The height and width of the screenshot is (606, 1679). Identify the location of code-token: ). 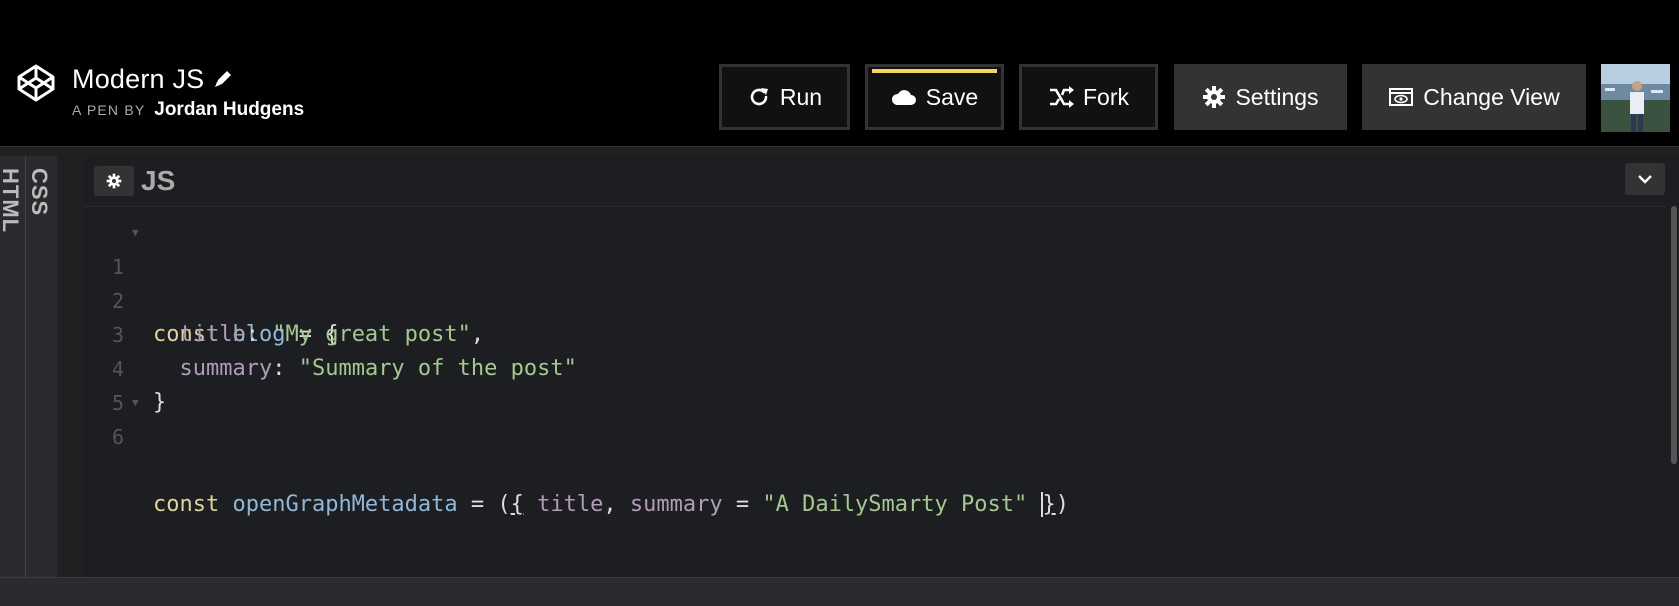
(1062, 504).